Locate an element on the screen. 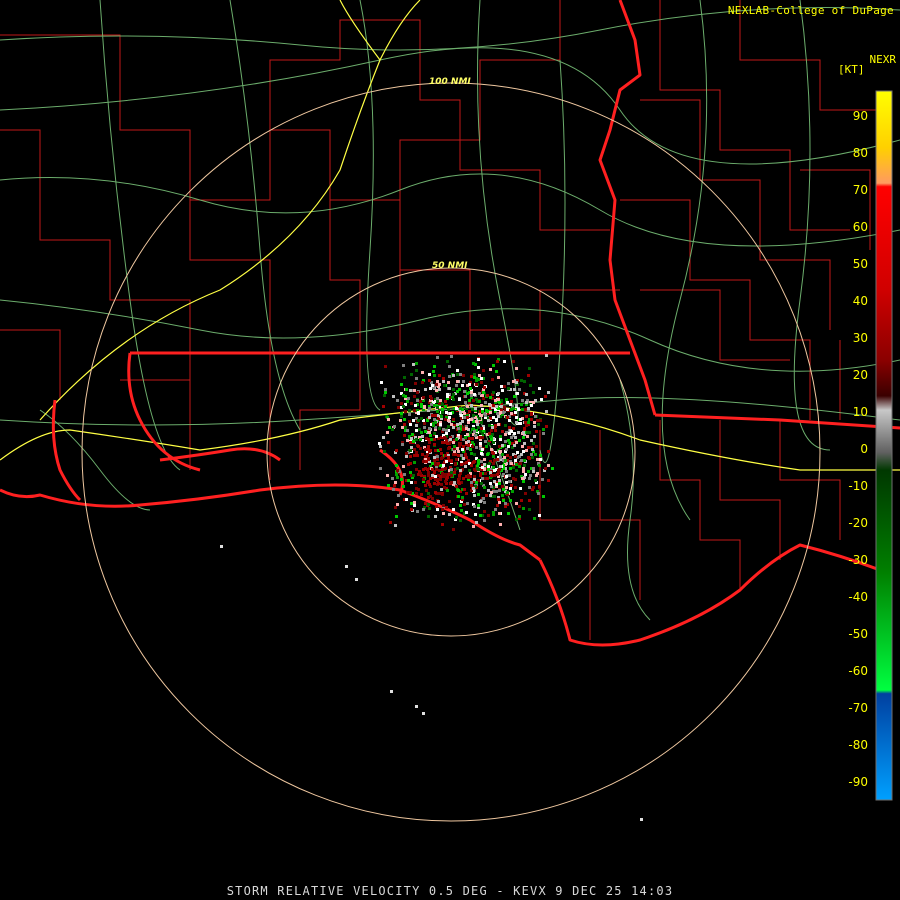 Image resolution: width=900 pixels, height=900 pixels. legend-tick: 50 is located at coordinates (860, 264).